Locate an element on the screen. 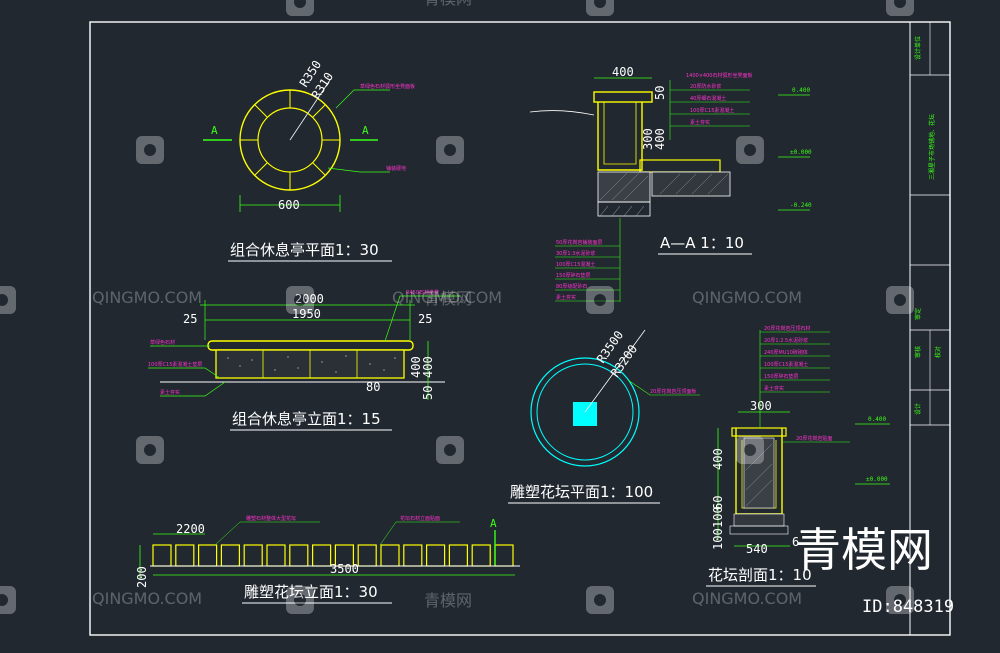  elev2-height-dim: 200 is located at coordinates (142, 577).